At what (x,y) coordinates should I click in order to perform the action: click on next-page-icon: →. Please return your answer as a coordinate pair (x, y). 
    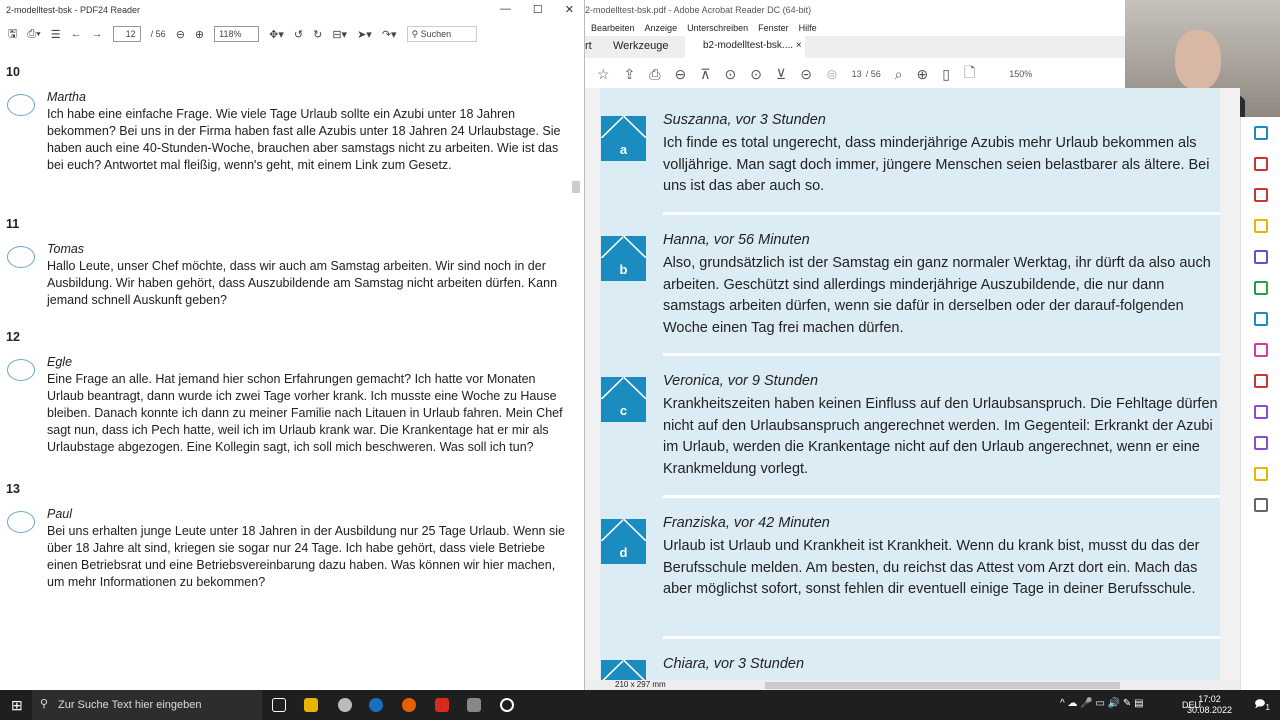
    Looking at the image, I should click on (97, 34).